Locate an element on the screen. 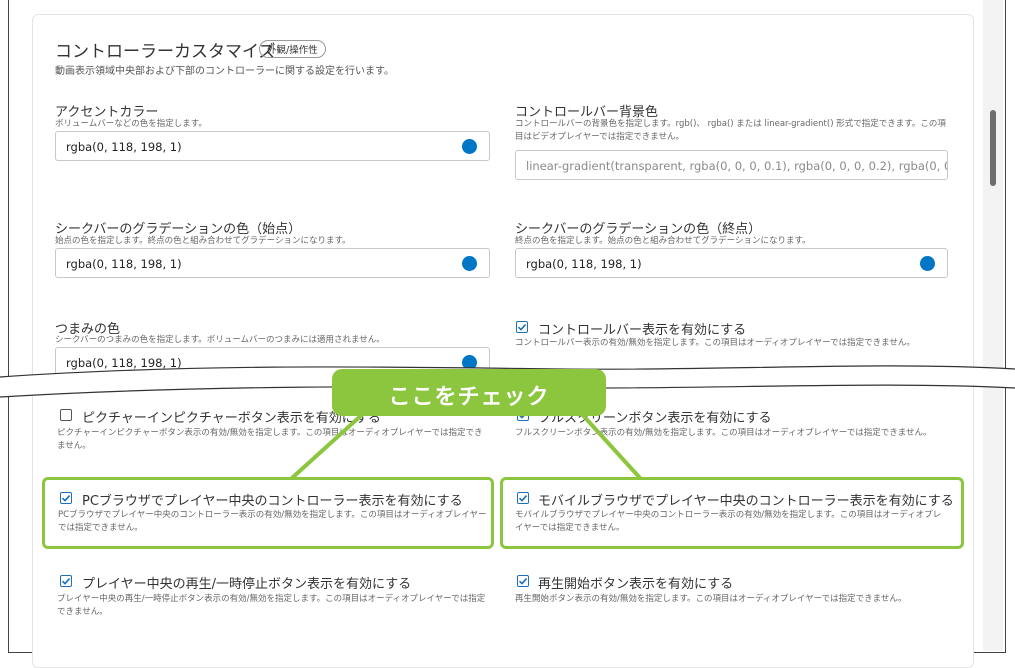  knob-color-description: シークバーのつまみの色を指定します。ボリュームバーのつまみには適用されません。 is located at coordinates (220, 340).